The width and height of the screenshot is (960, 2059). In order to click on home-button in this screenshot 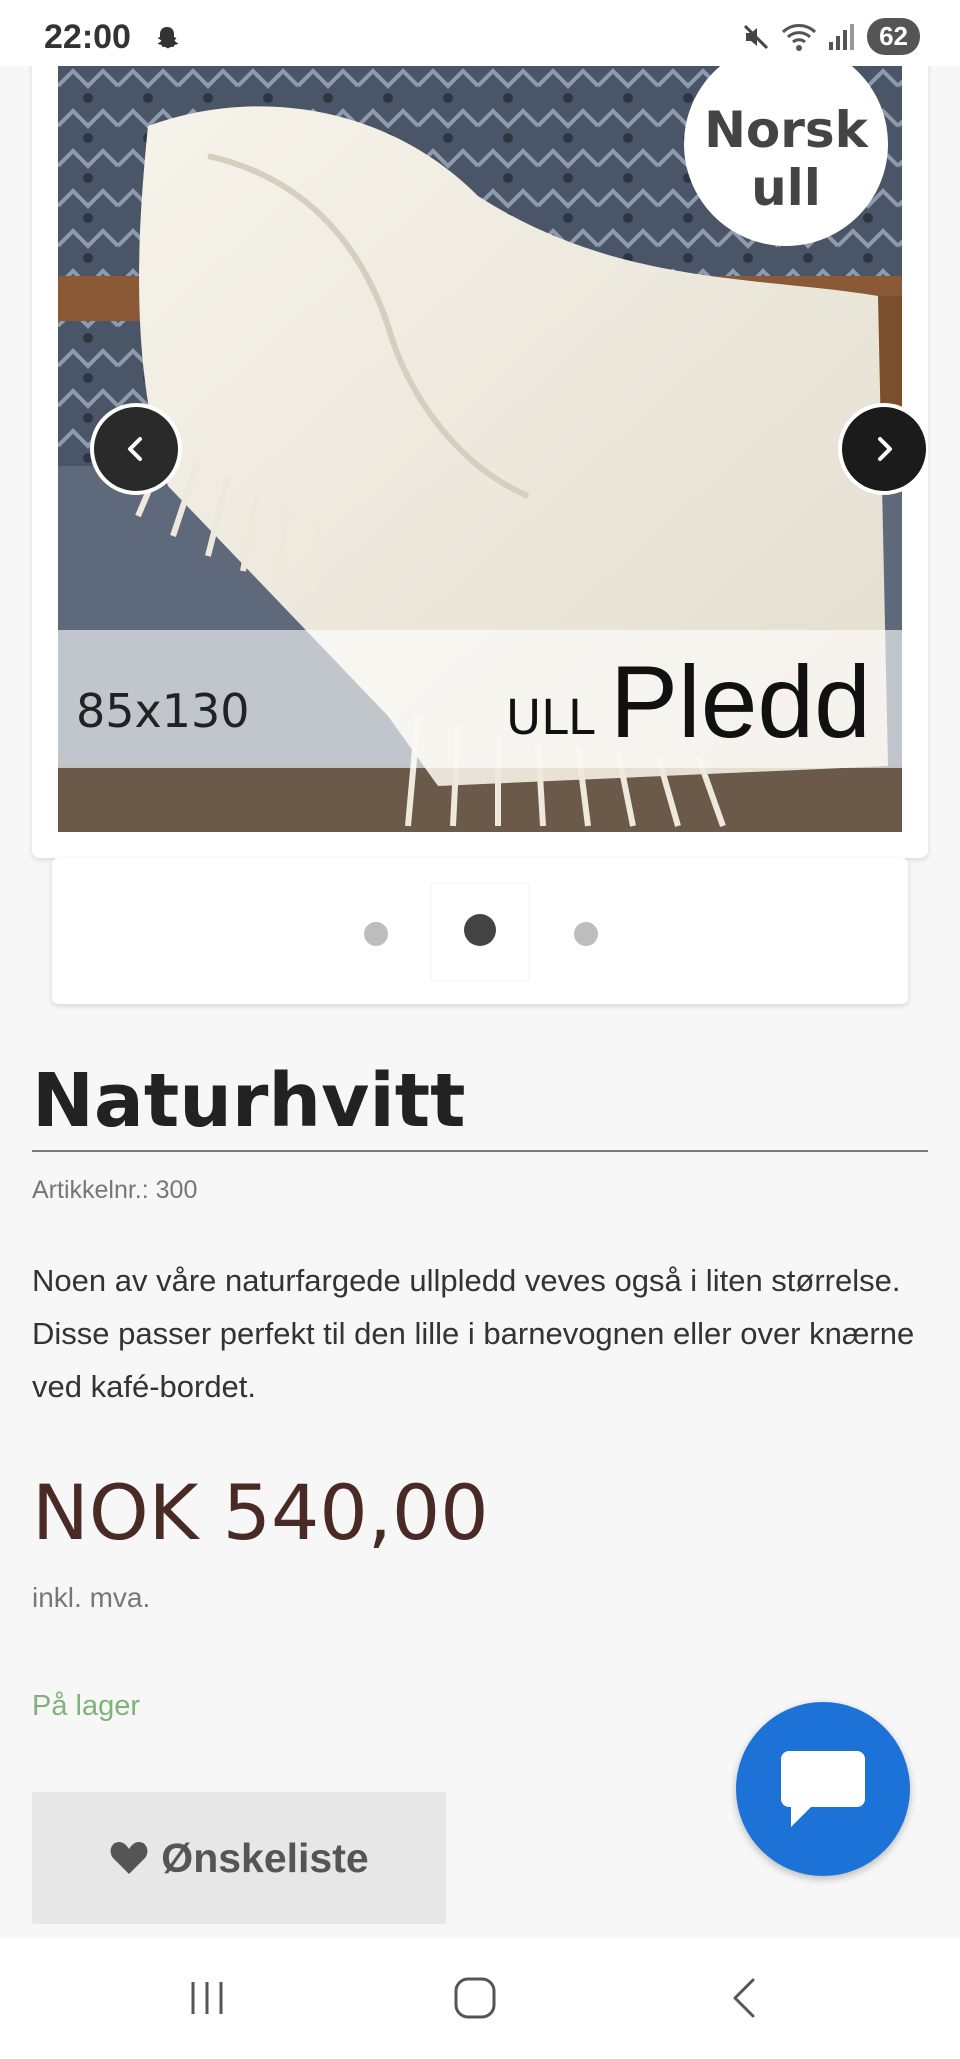, I will do `click(475, 1998)`.